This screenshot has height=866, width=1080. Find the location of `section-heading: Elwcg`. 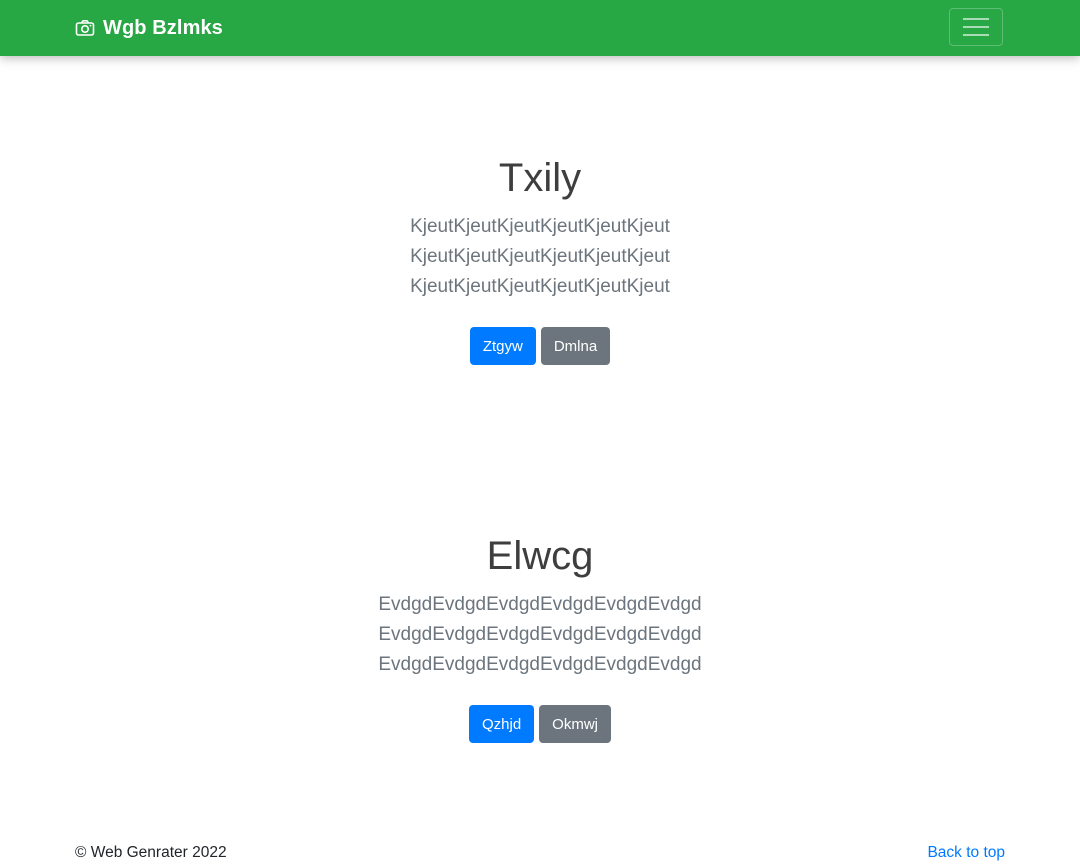

section-heading: Elwcg is located at coordinates (540, 556).